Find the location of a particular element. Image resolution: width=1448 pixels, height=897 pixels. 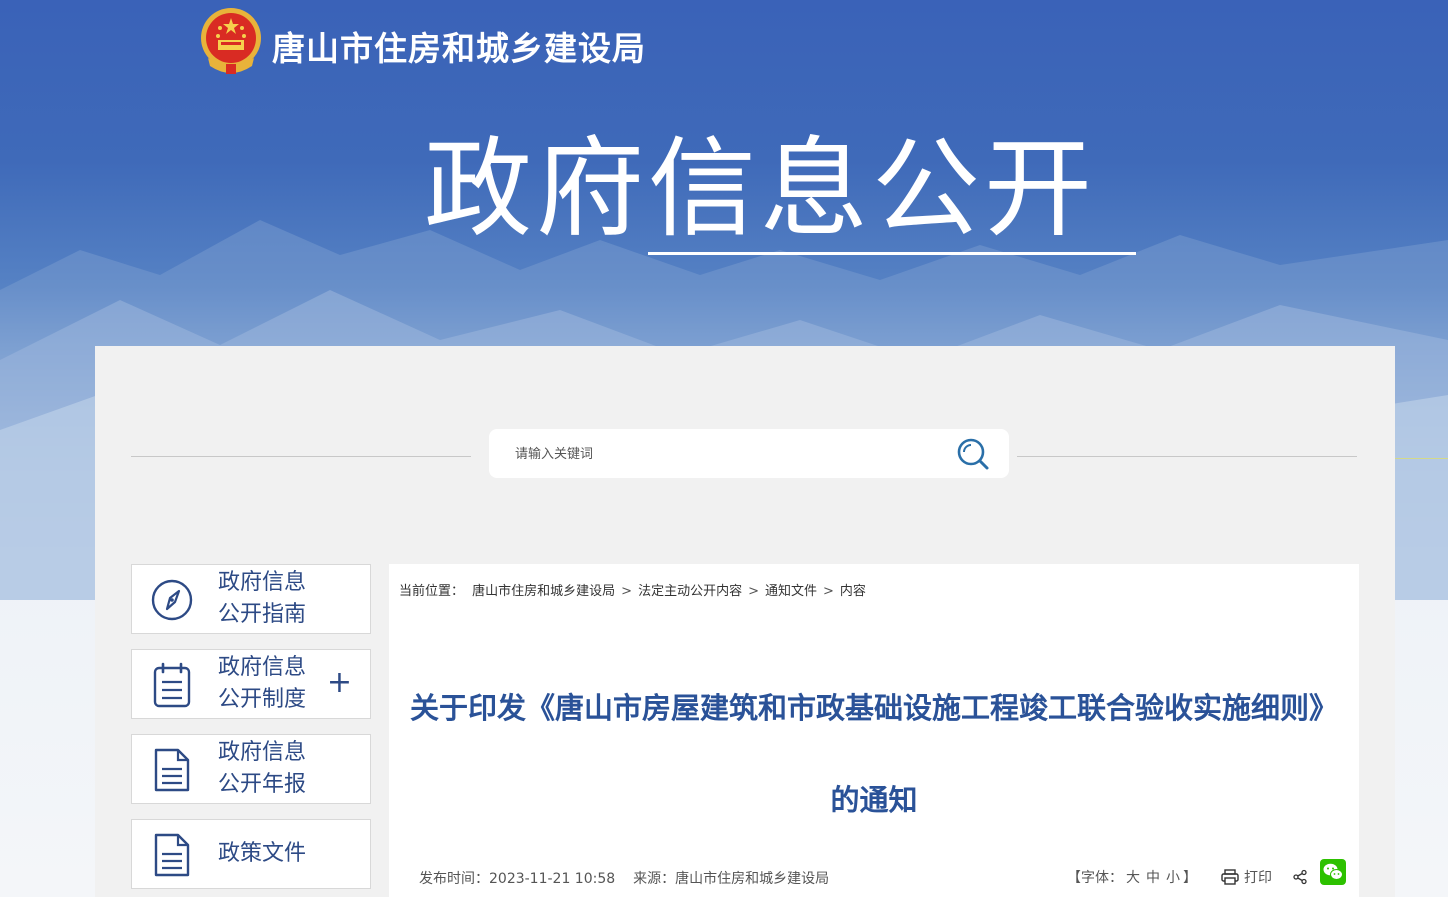

publish-time-label: 发布时间： is located at coordinates (454, 879).